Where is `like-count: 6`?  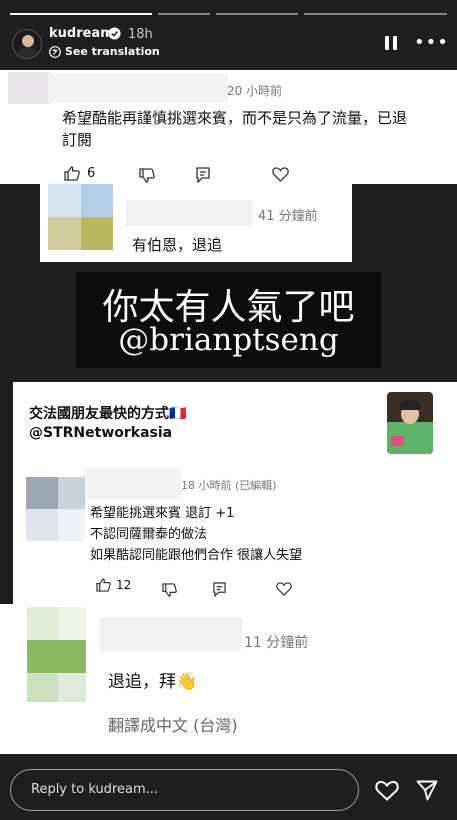 like-count: 6 is located at coordinates (91, 173).